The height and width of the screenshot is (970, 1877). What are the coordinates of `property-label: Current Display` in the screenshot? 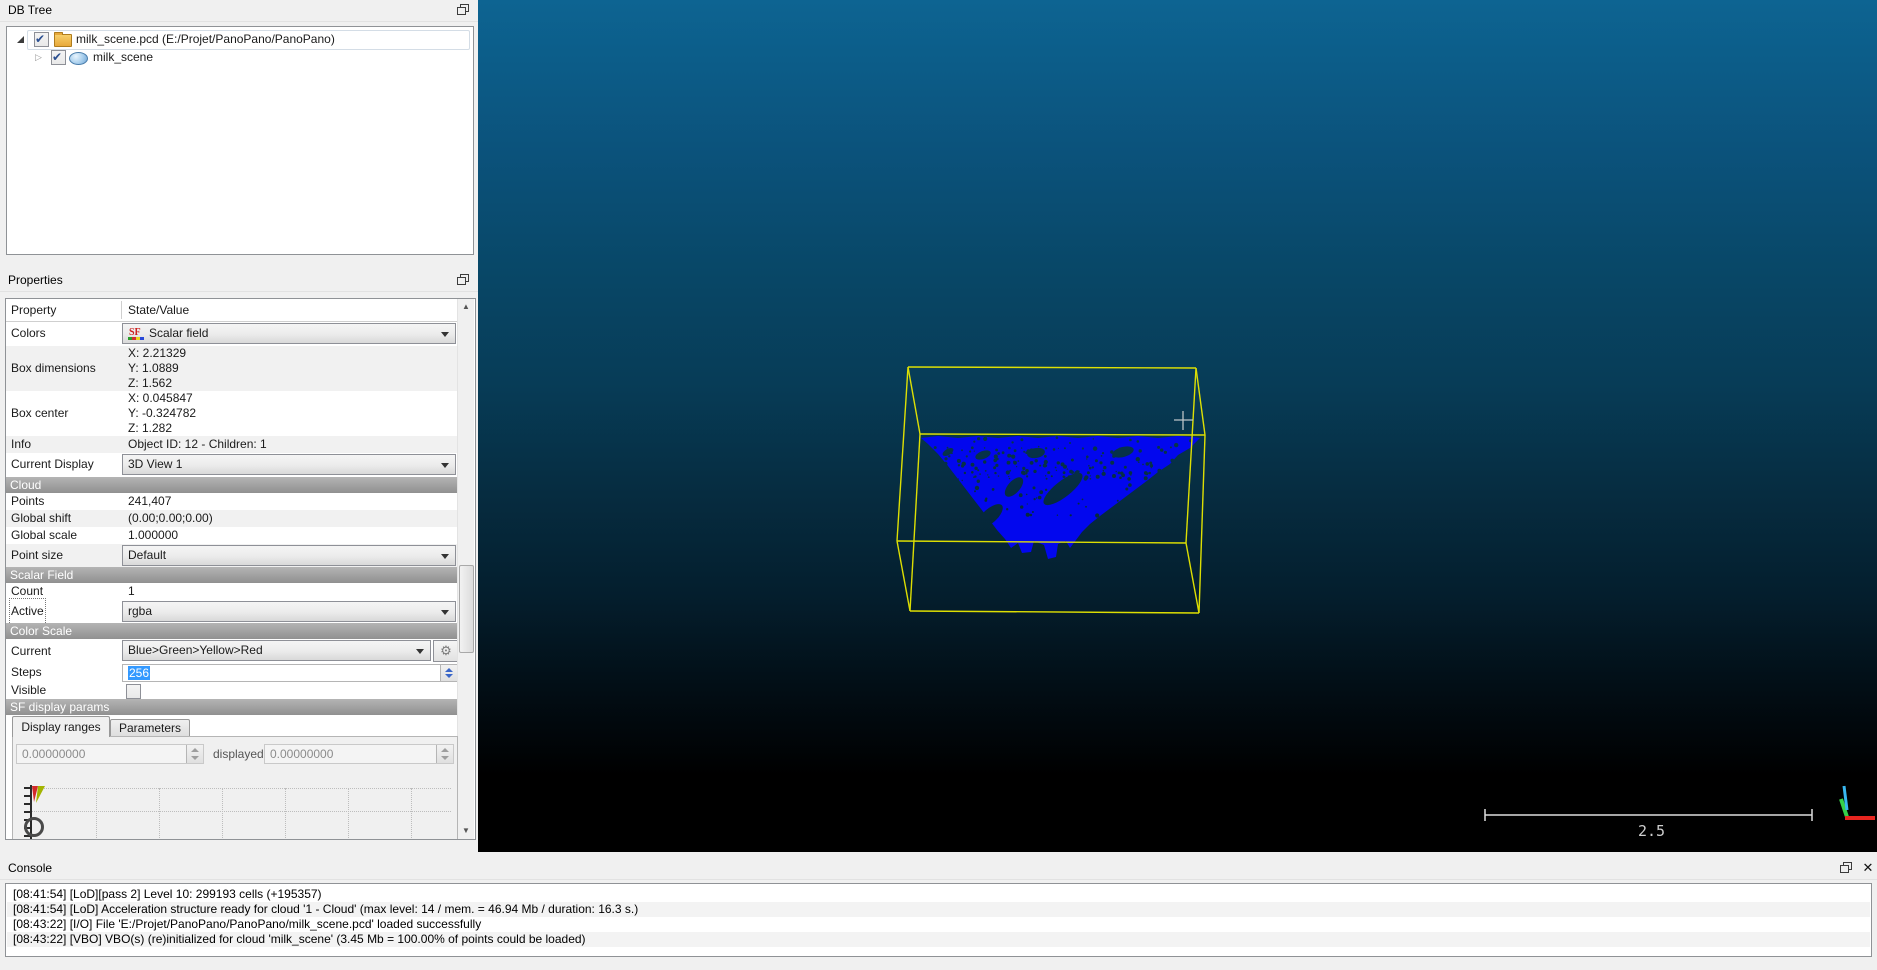 It's located at (52, 464).